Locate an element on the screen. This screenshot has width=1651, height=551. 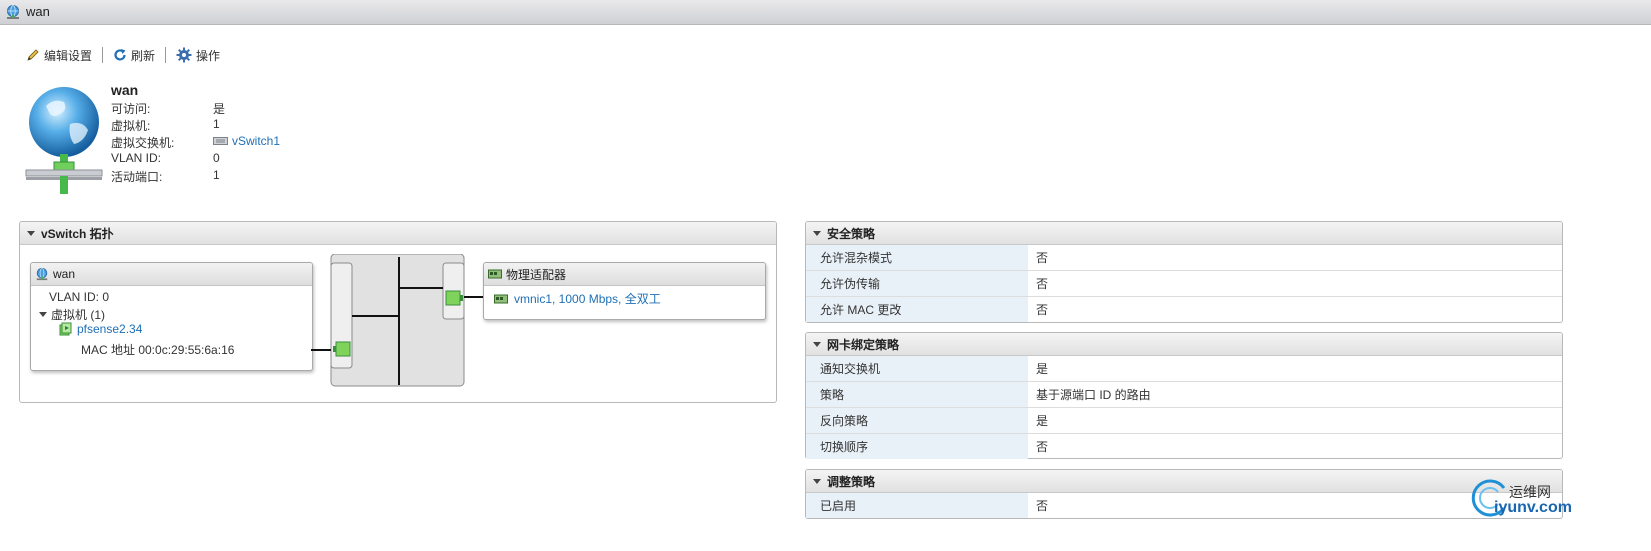
table-row: 切换顺序 否 is located at coordinates (1184, 446).